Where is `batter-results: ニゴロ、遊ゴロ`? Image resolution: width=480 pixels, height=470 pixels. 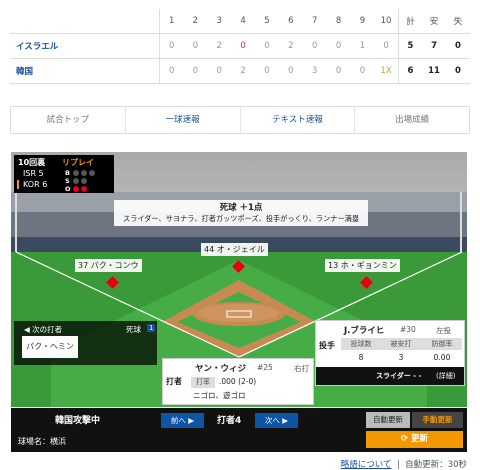
batter-results: ニゴロ、遊ゴロ is located at coordinates (219, 395).